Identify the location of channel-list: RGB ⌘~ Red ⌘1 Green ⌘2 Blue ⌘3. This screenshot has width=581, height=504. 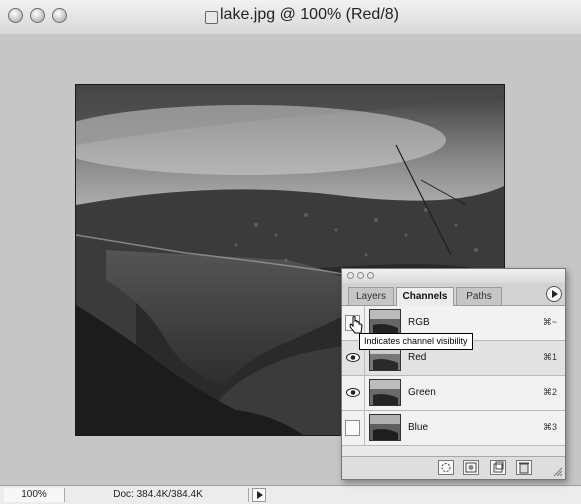
(453, 376).